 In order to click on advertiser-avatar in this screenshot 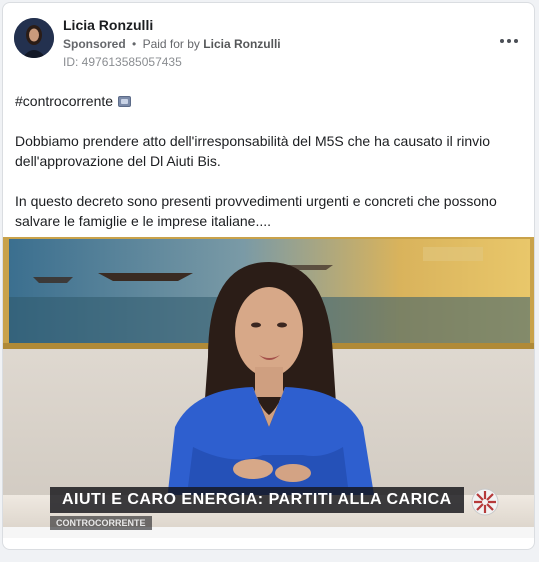, I will do `click(34, 38)`.